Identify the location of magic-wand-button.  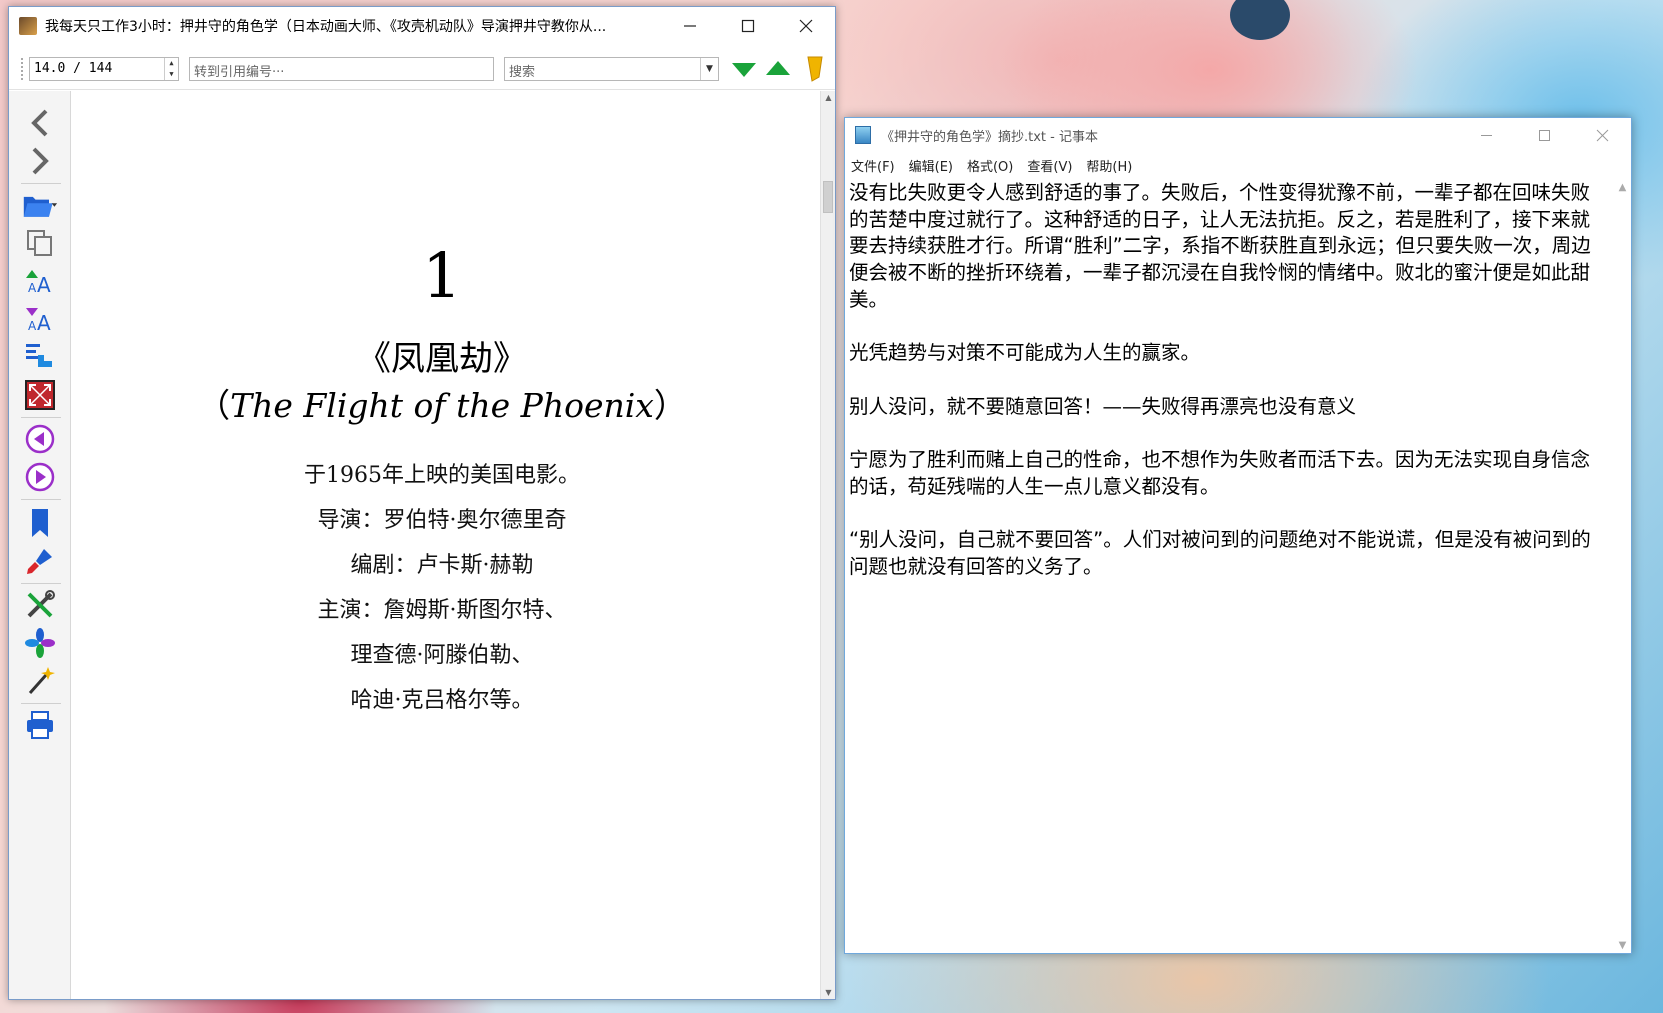
(40, 681).